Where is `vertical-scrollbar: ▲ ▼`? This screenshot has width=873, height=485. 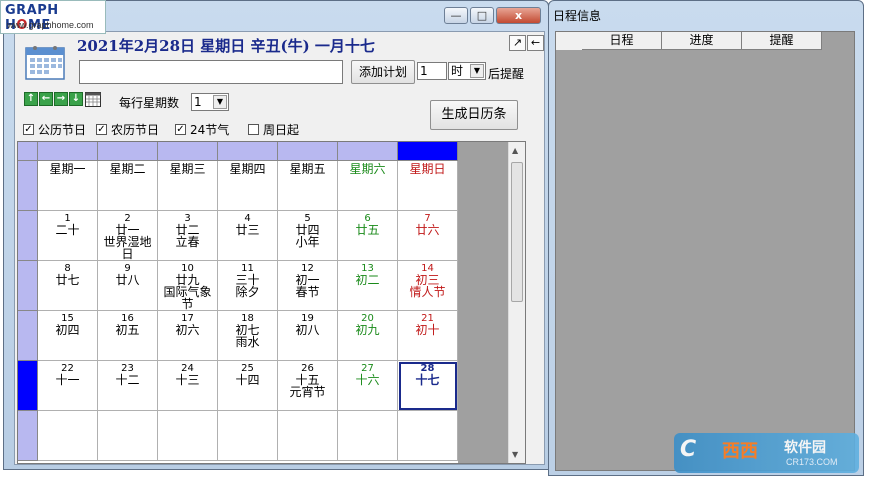
vertical-scrollbar: ▲ ▼ is located at coordinates (516, 302).